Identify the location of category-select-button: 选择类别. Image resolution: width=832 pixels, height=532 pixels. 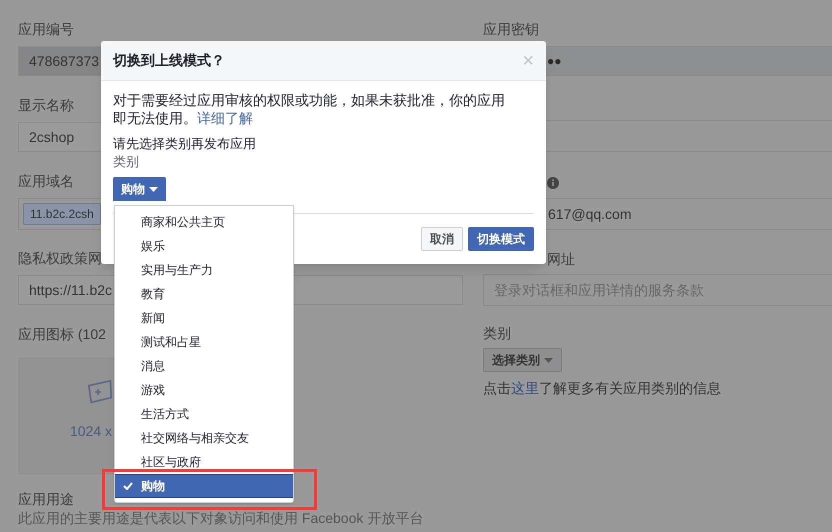
(522, 360).